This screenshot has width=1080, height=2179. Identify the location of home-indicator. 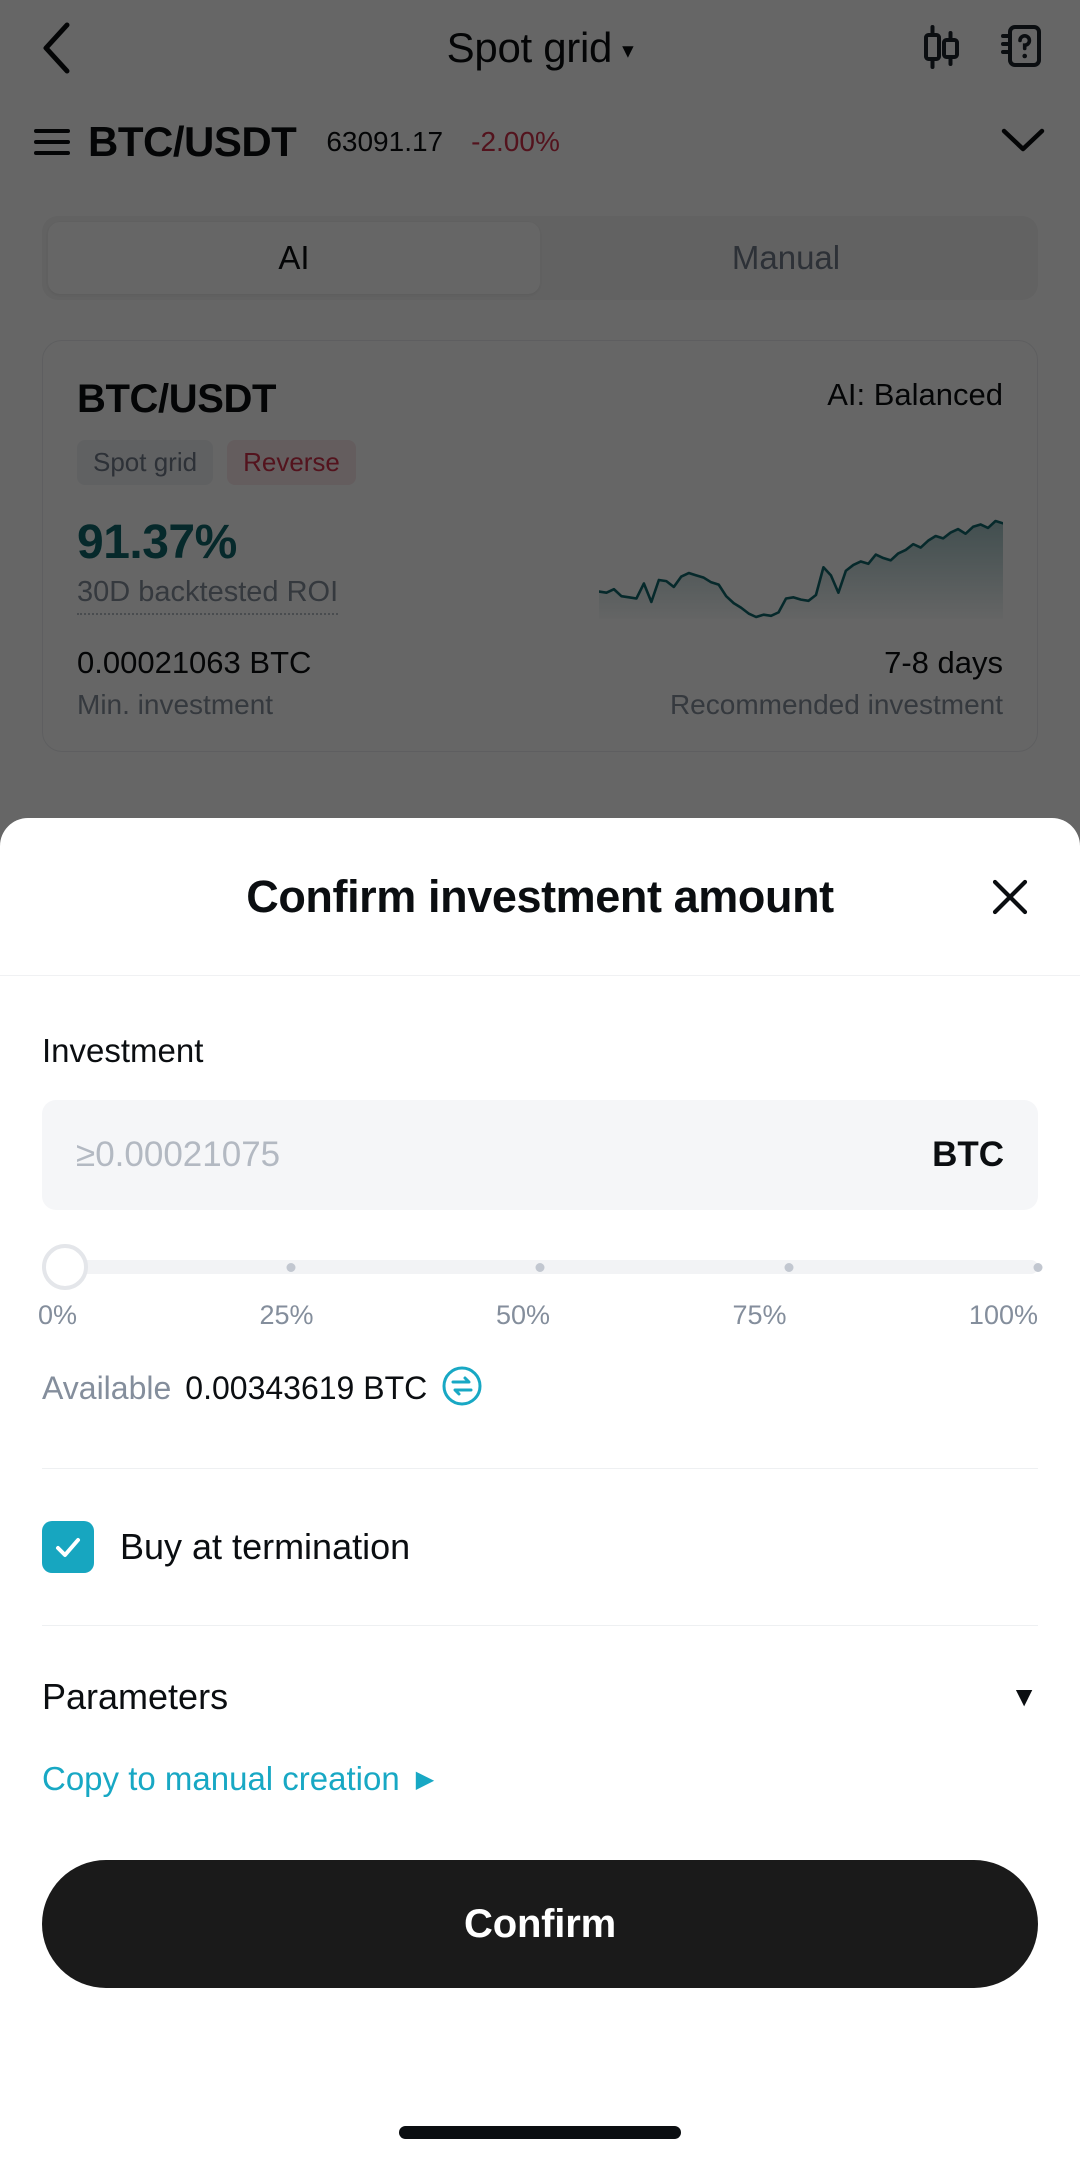
(540, 2132).